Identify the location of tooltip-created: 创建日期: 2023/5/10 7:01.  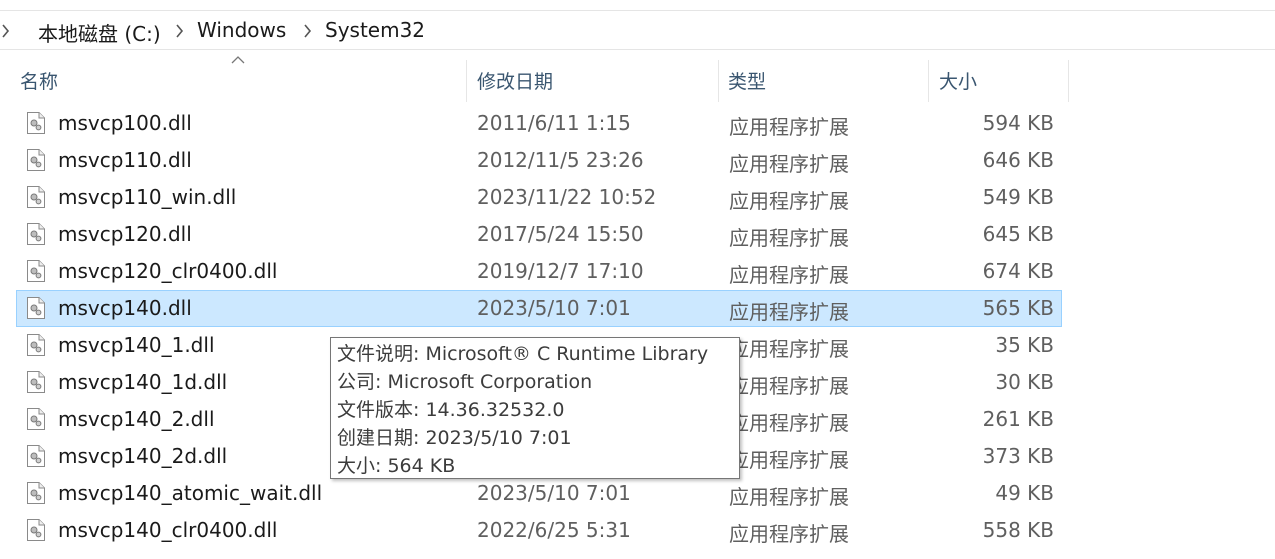
(454, 438).